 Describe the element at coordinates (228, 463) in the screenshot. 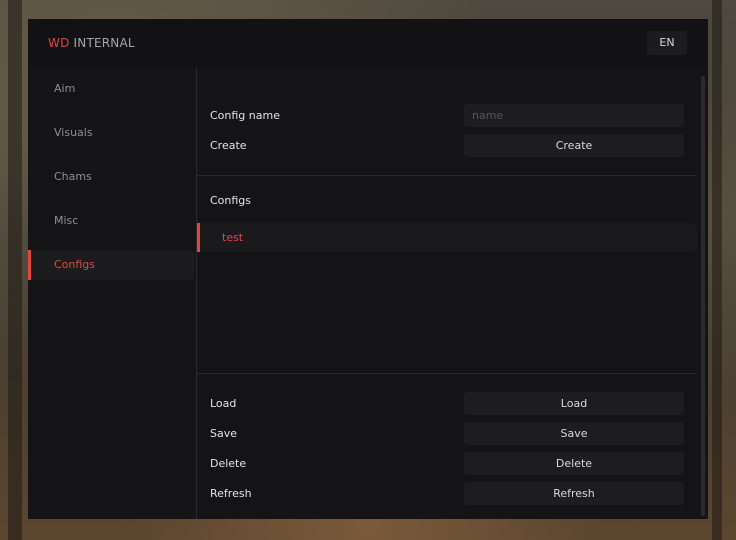

I see `delete-label: Delete` at that location.